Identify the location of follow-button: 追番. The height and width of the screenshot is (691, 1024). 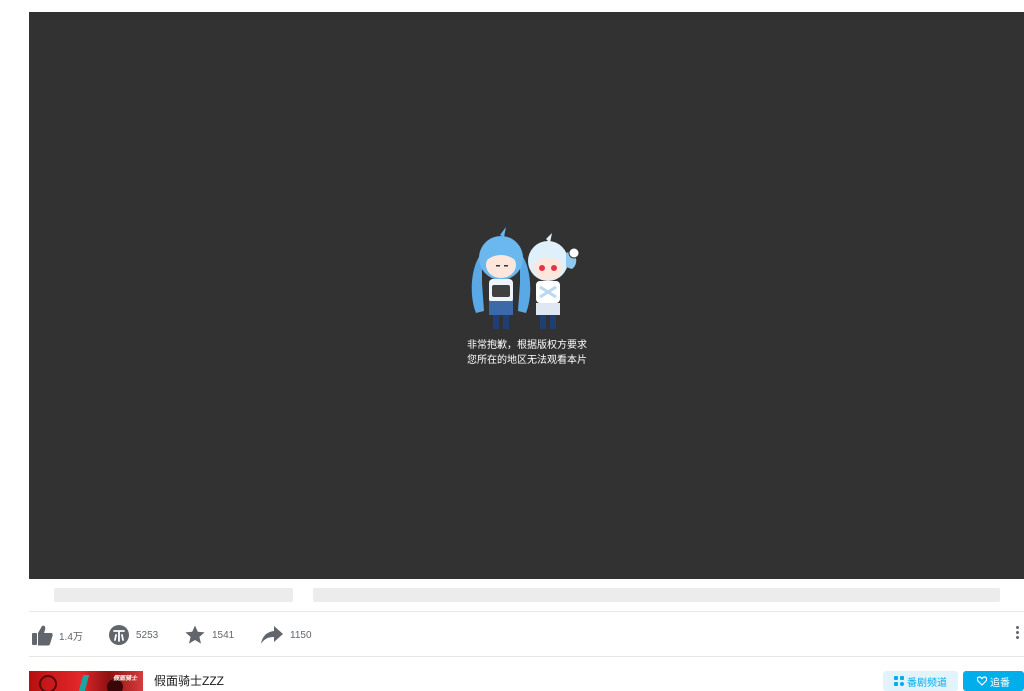
(993, 681).